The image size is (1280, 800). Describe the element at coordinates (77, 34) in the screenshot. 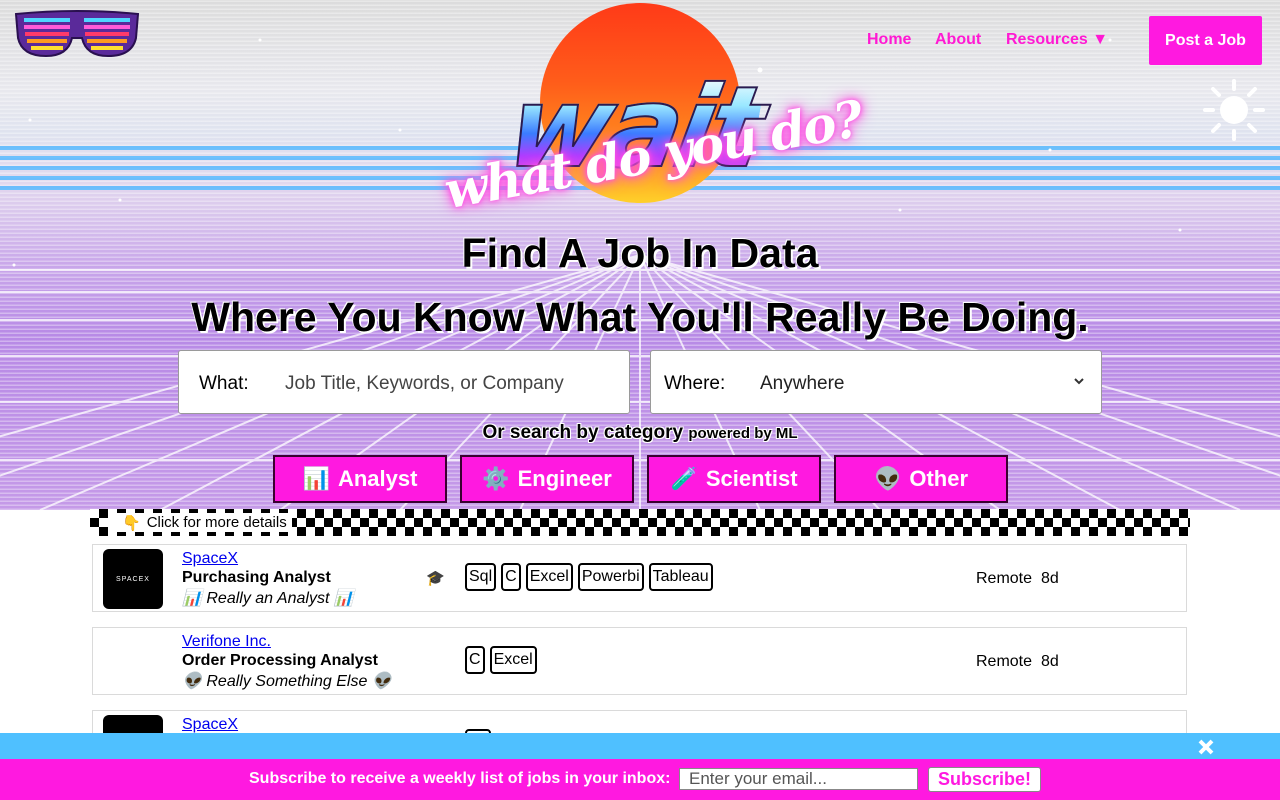

I see `glasses-logo-icon` at that location.